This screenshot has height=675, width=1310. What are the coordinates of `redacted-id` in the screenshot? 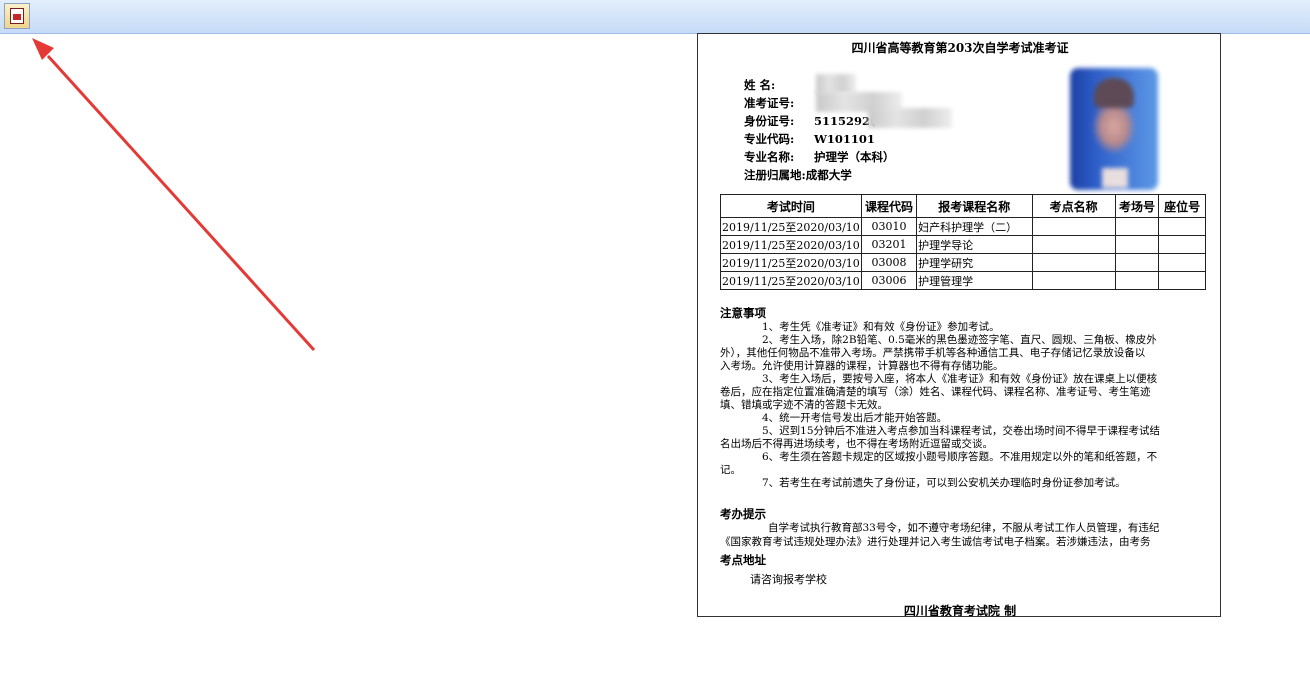 It's located at (910, 118).